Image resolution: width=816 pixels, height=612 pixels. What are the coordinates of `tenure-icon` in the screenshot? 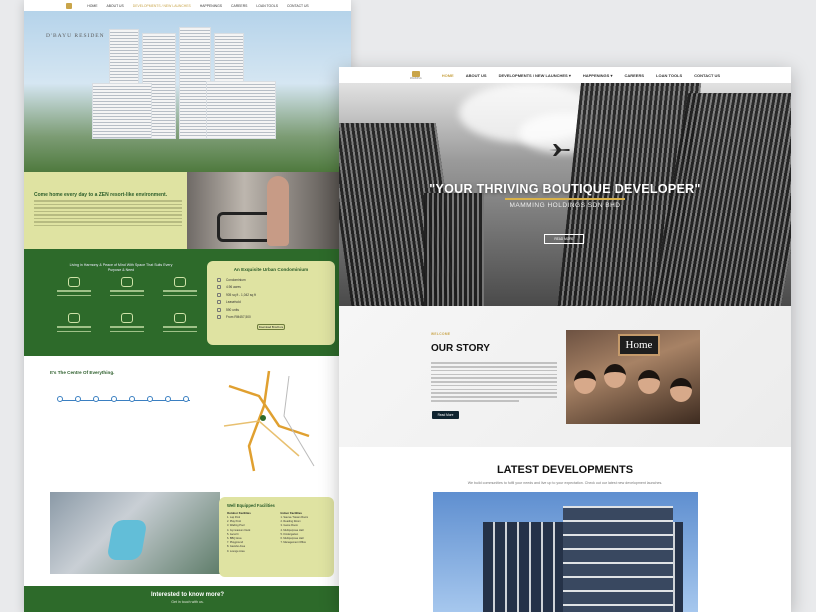 It's located at (219, 302).